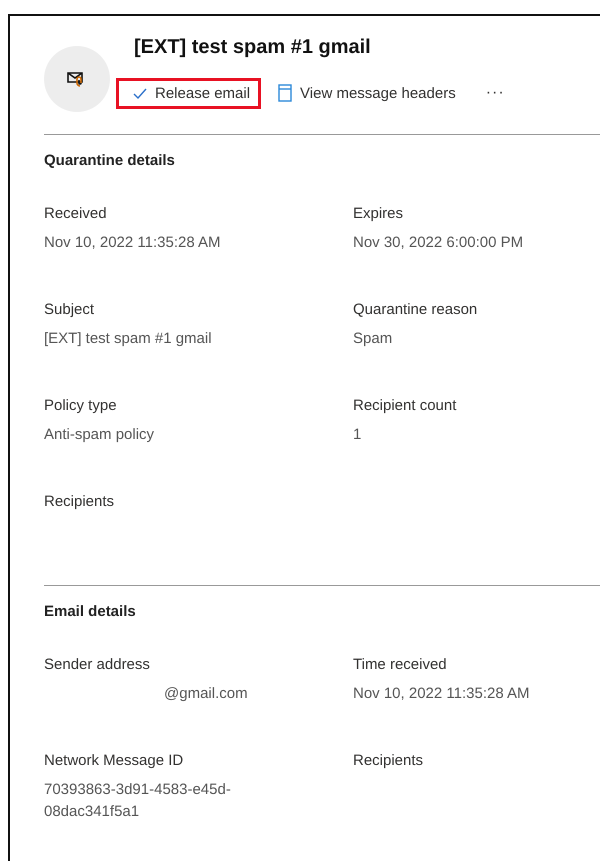 The height and width of the screenshot is (863, 600). Describe the element at coordinates (76, 213) in the screenshot. I see `field-label: Received` at that location.